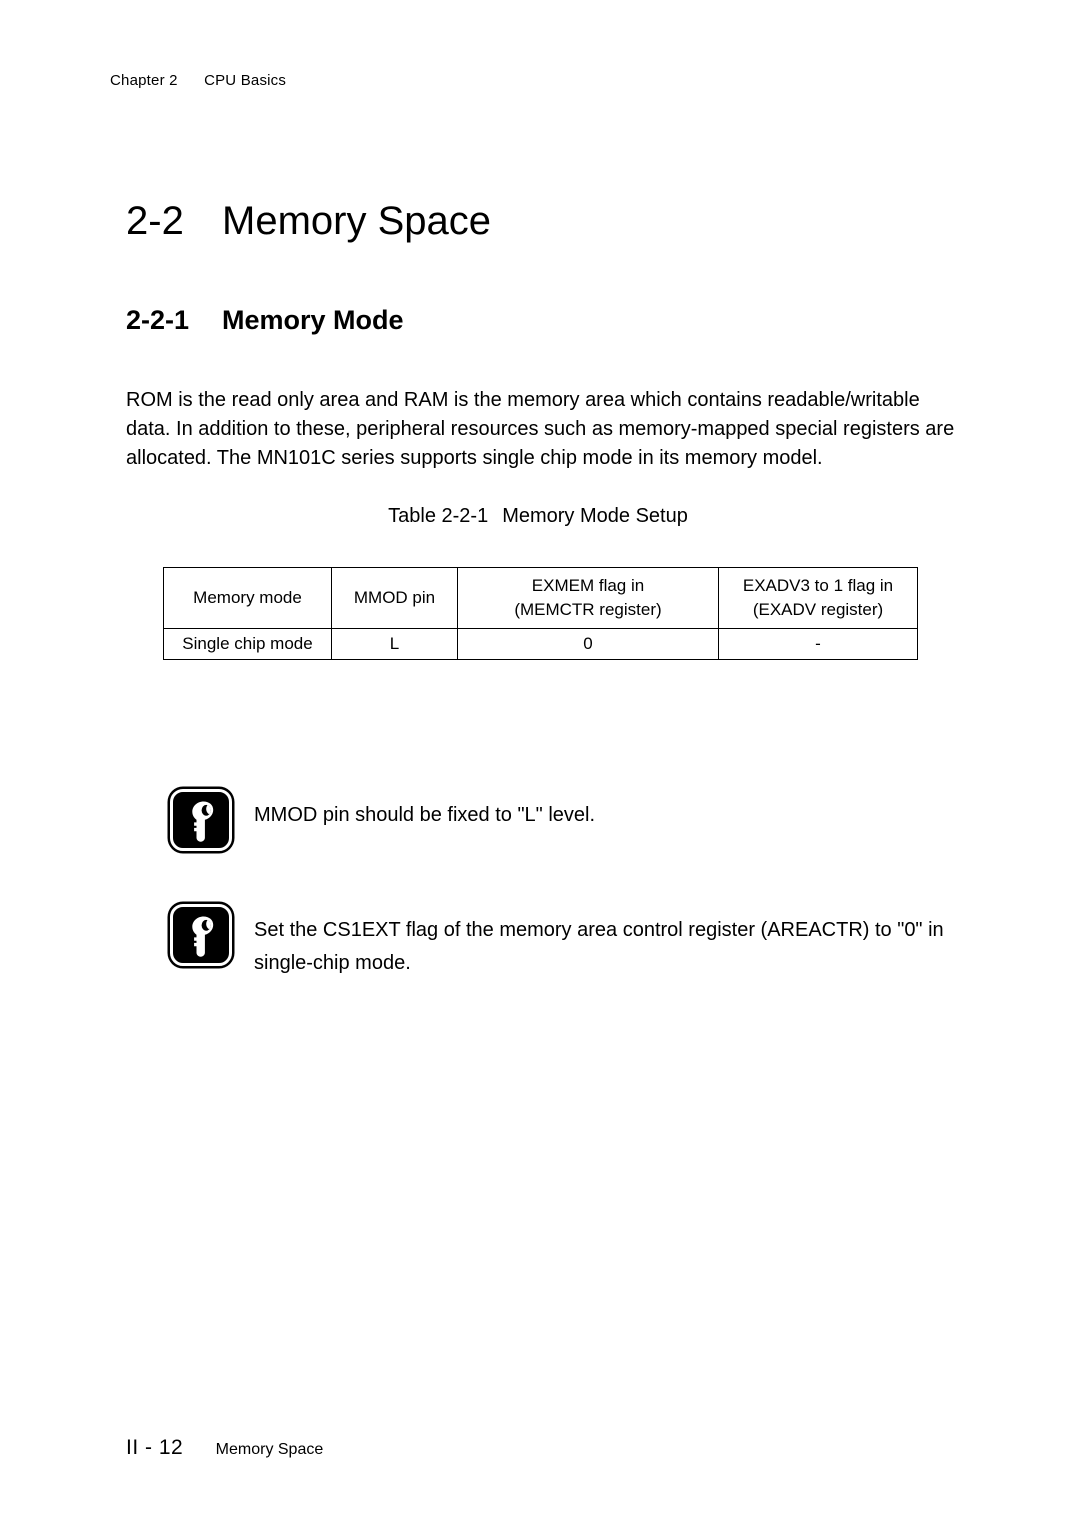  What do you see at coordinates (595, 516) in the screenshot?
I see `table-caption-title: Memory Mode Setup` at bounding box center [595, 516].